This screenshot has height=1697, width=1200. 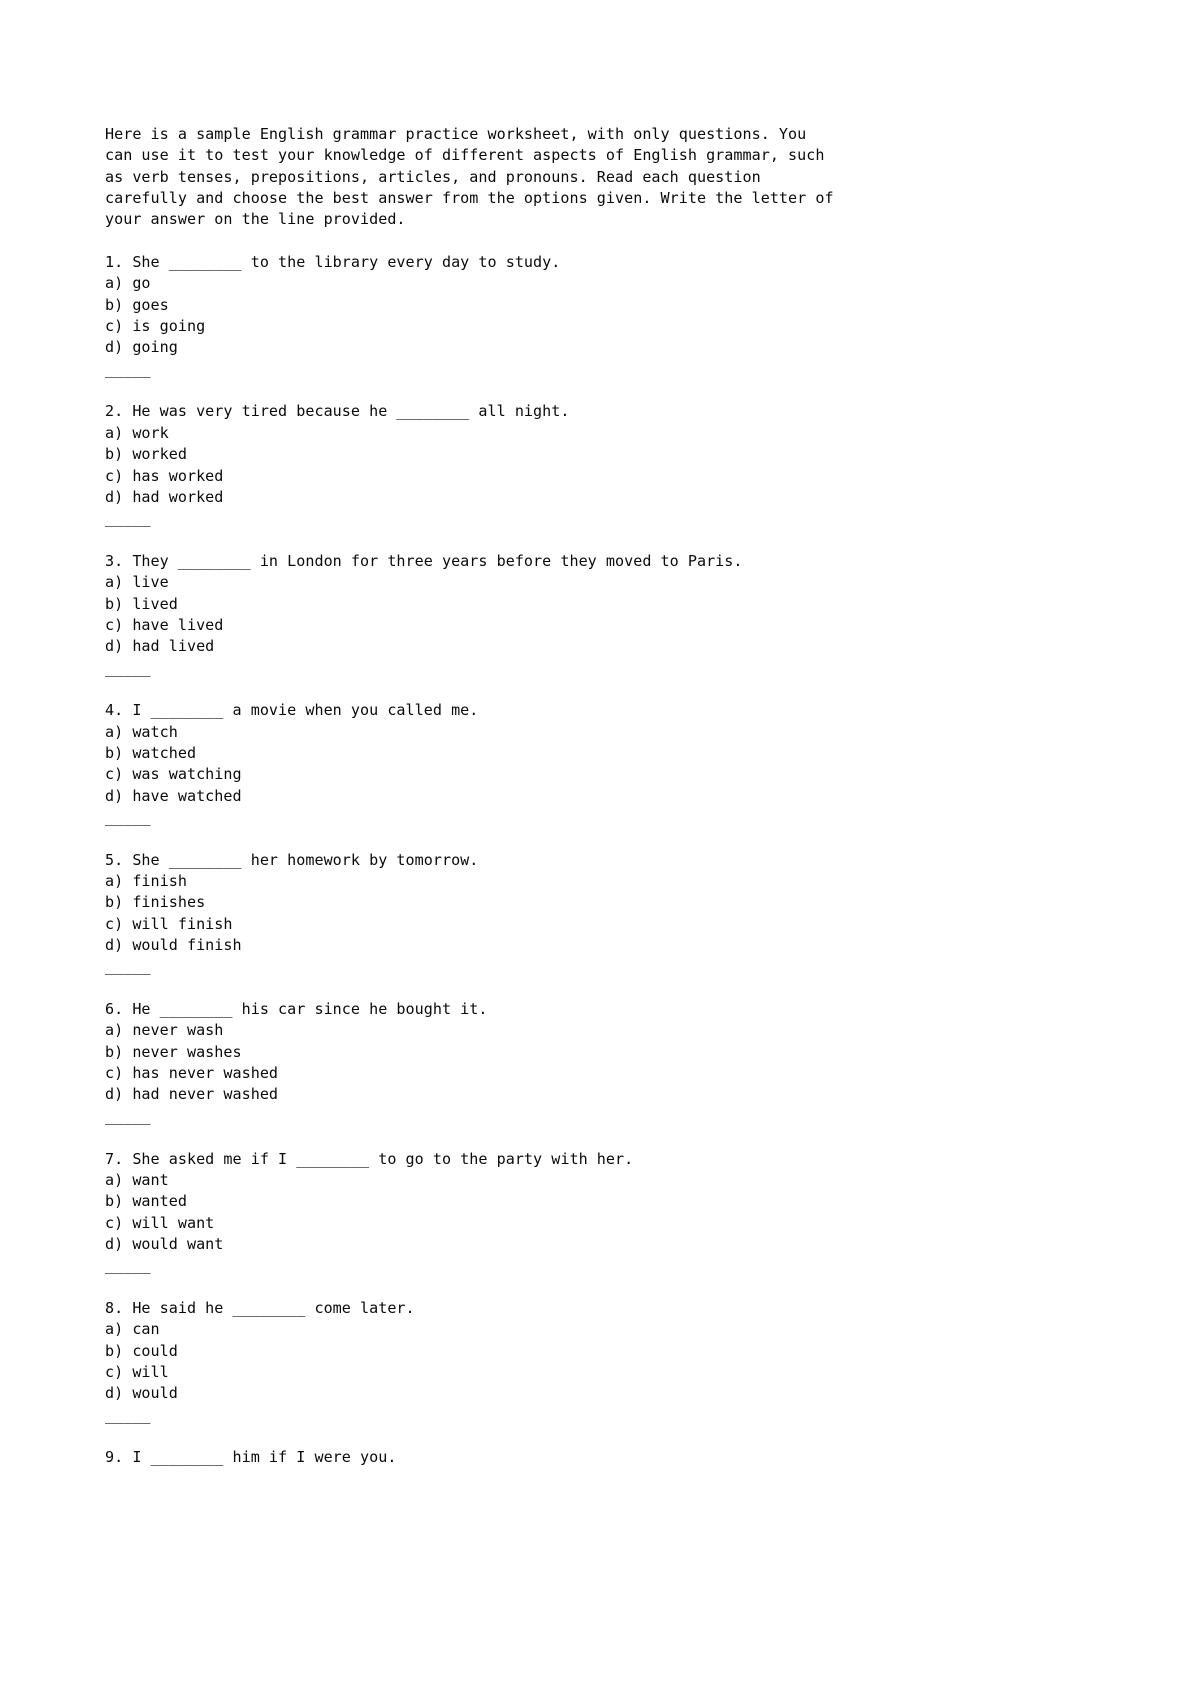 I want to click on question-5-option-c: c) will finish, so click(x=169, y=923).